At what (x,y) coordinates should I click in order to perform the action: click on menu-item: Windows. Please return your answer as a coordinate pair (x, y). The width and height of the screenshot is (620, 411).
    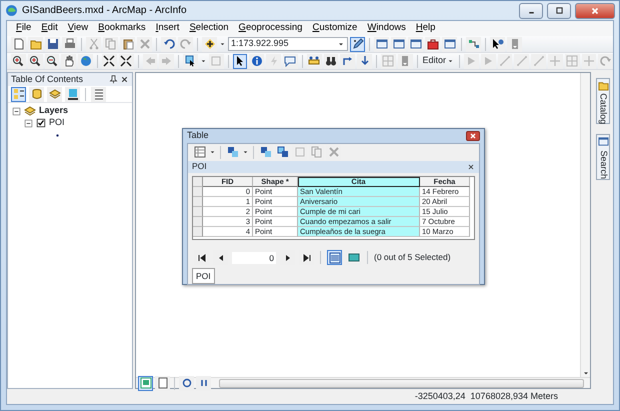
    Looking at the image, I should click on (386, 28).